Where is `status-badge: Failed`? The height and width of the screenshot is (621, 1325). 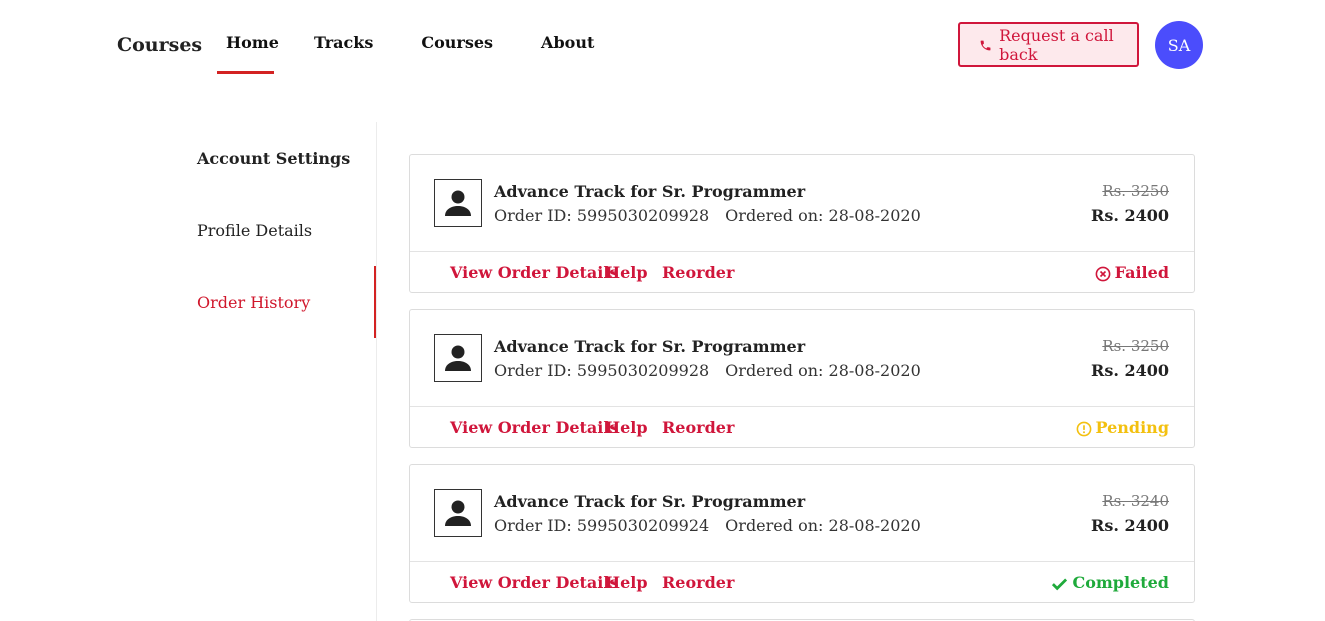 status-badge: Failed is located at coordinates (1132, 272).